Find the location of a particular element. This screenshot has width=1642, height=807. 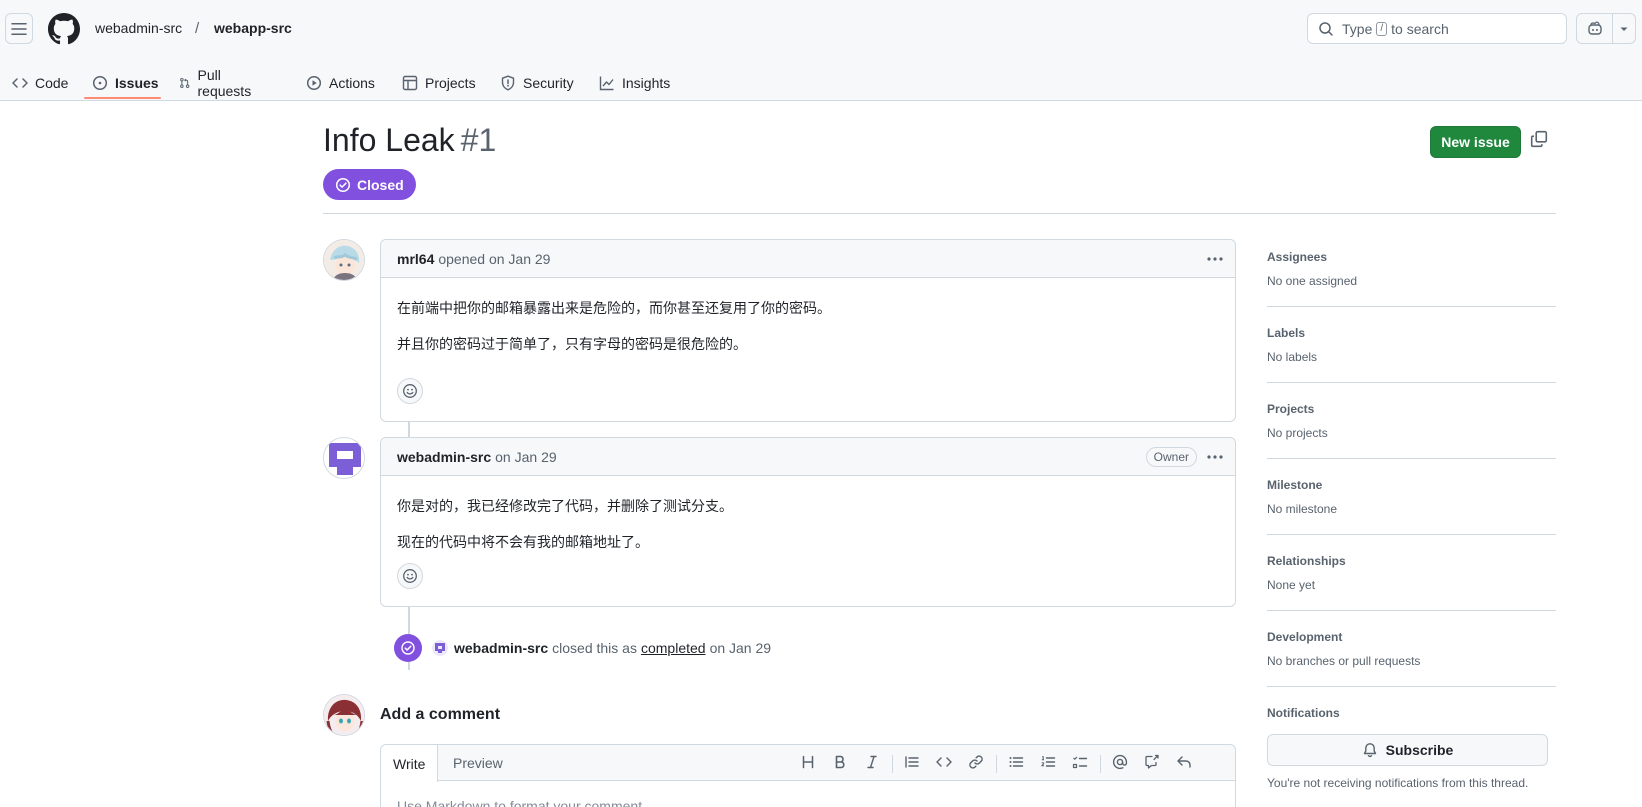

comment-meta: opened on Jan 29 is located at coordinates (494, 259).